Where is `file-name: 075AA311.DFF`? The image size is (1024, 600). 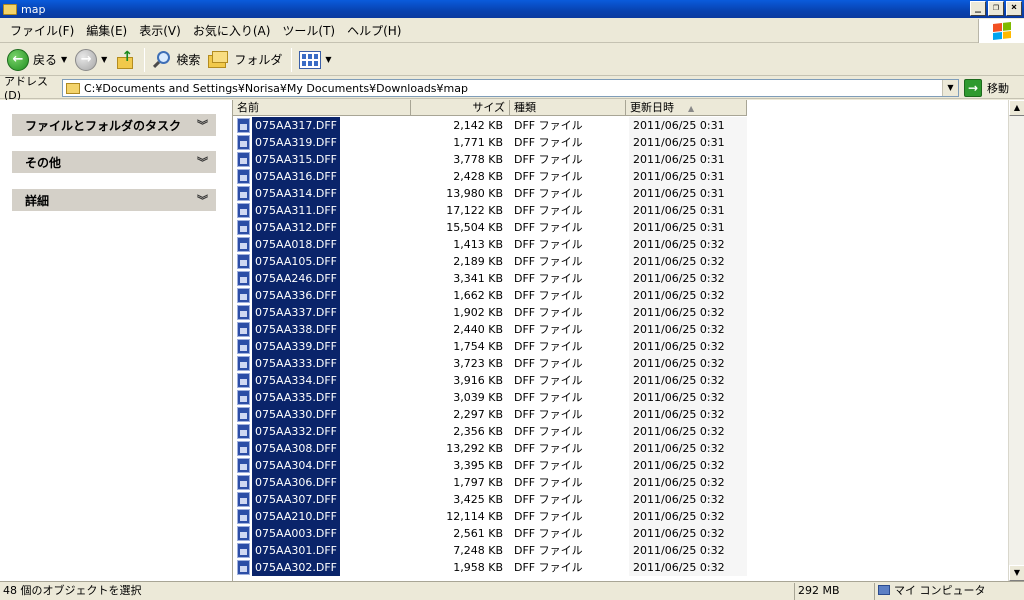
file-name: 075AA311.DFF is located at coordinates (296, 210).